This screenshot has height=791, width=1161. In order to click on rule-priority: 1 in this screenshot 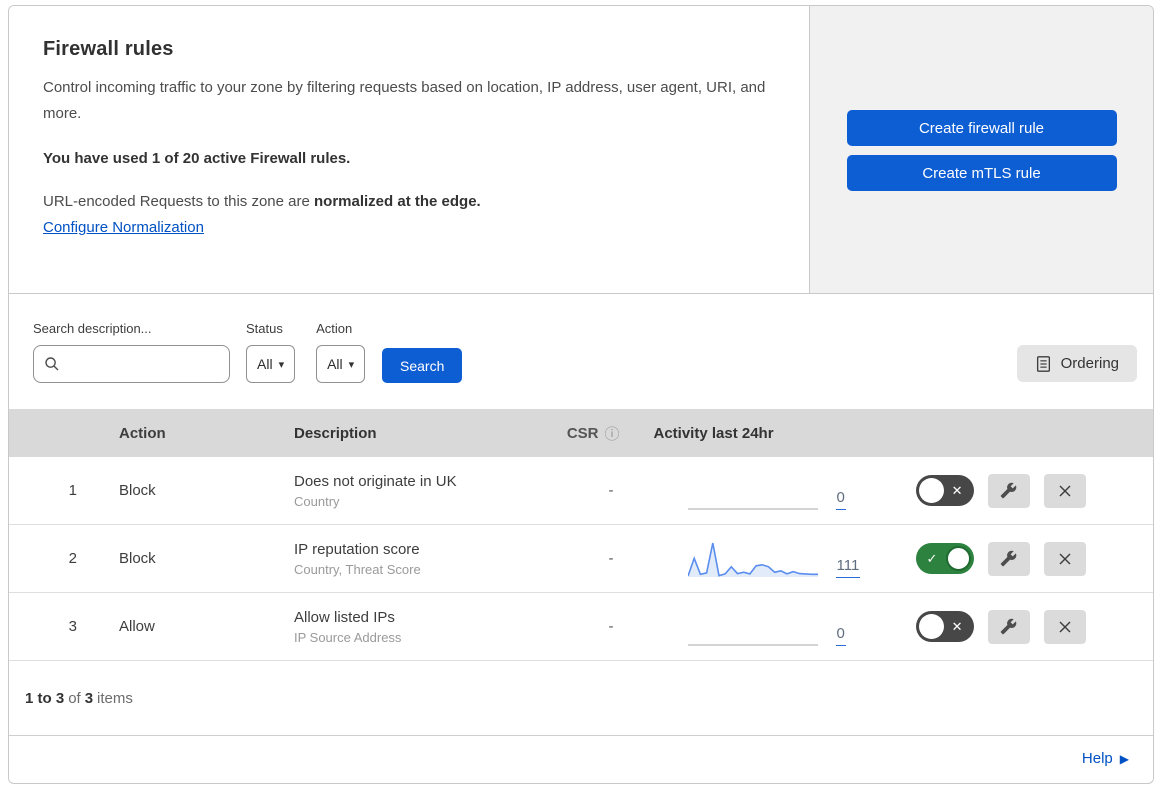, I will do `click(72, 490)`.